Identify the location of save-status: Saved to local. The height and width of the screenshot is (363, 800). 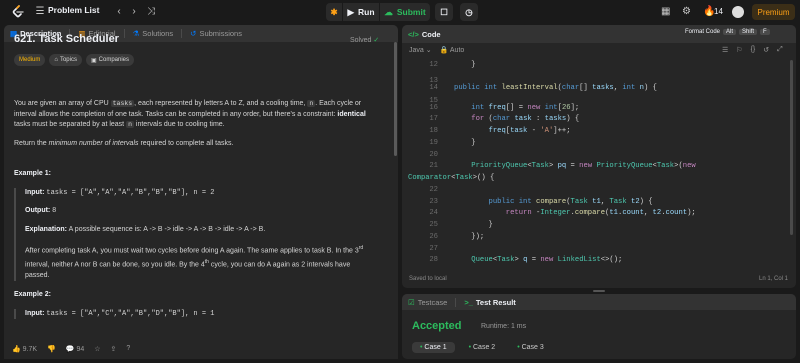
(428, 279).